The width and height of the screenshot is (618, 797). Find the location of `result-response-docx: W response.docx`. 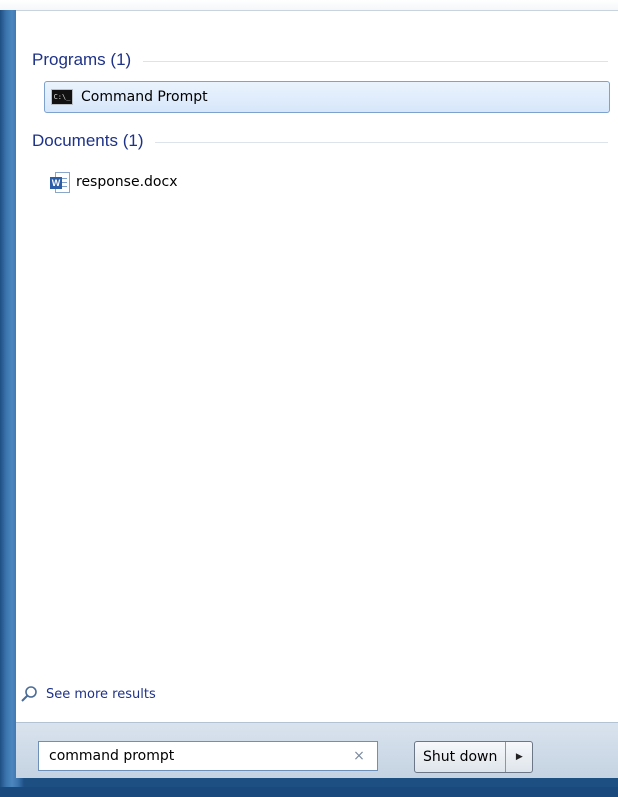

result-response-docx: W response.docx is located at coordinates (144, 182).